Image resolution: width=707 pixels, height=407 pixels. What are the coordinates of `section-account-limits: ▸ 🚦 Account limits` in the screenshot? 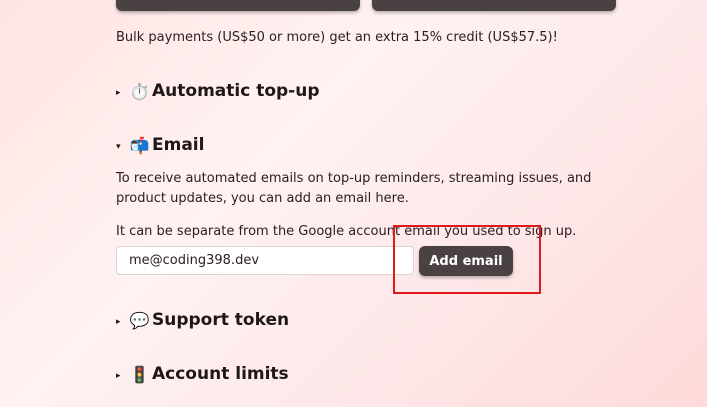 It's located at (202, 374).